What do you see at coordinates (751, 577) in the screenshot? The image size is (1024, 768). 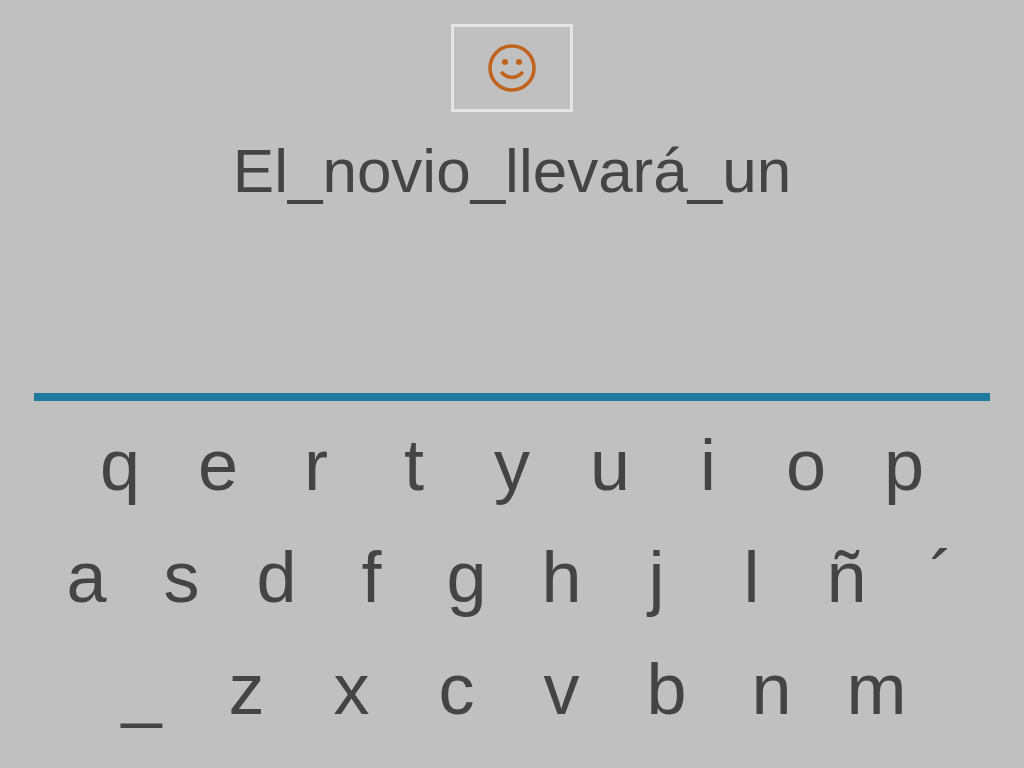 I see `letter-key: l` at bounding box center [751, 577].